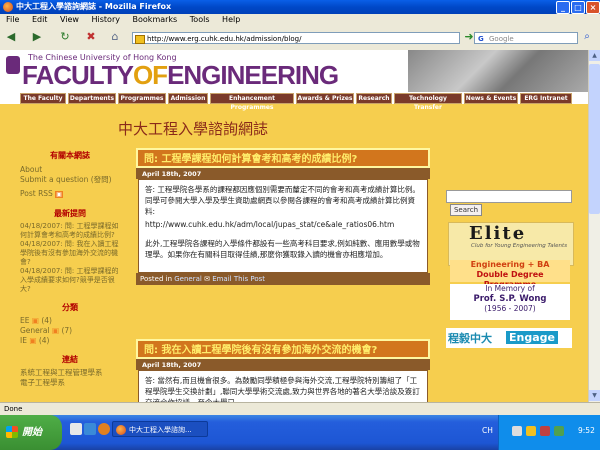 The image size is (600, 450). Describe the element at coordinates (519, 246) in the screenshot. I see `elite-subtitle: Club for Young Engineering Talents` at that location.